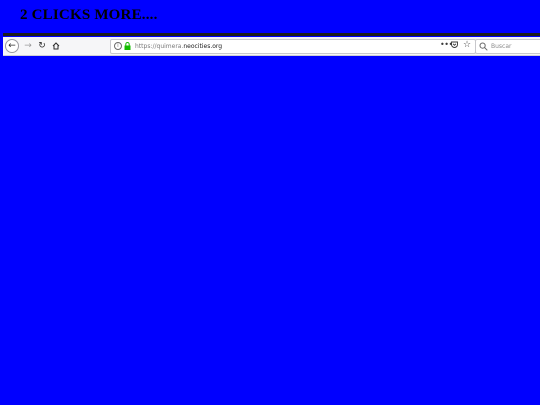  I want to click on search-icon, so click(483, 46).